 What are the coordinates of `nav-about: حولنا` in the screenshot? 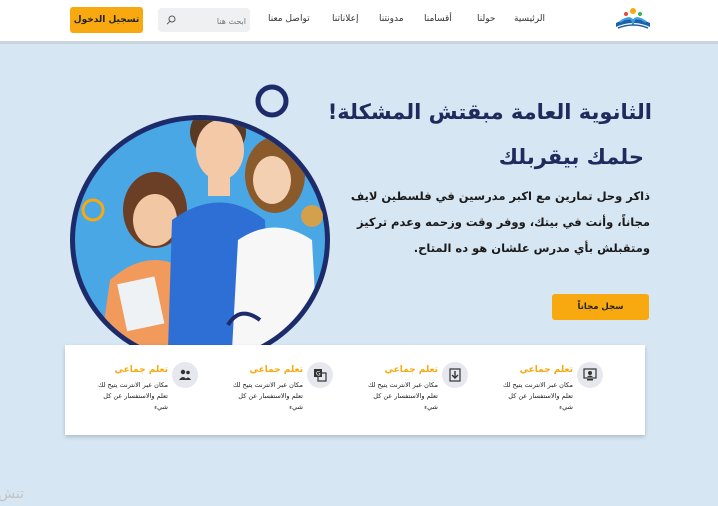 It's located at (486, 19).